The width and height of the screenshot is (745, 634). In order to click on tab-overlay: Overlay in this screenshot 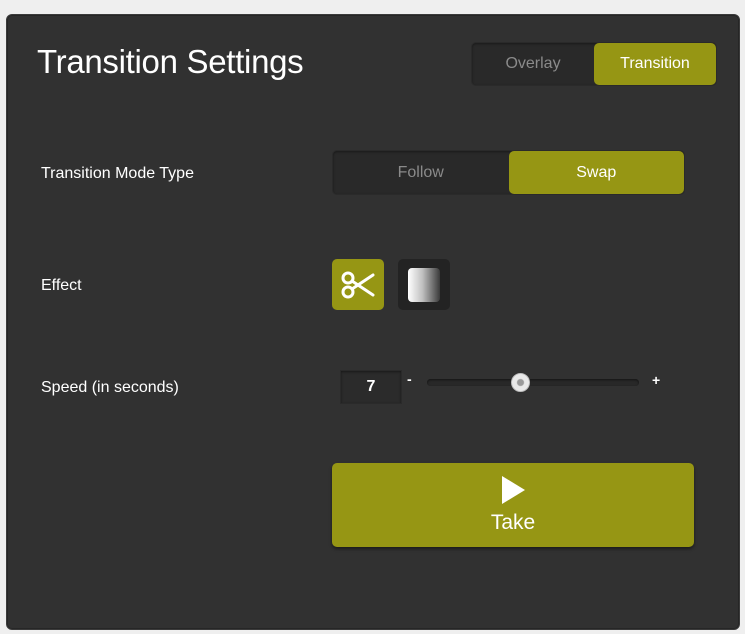, I will do `click(533, 64)`.